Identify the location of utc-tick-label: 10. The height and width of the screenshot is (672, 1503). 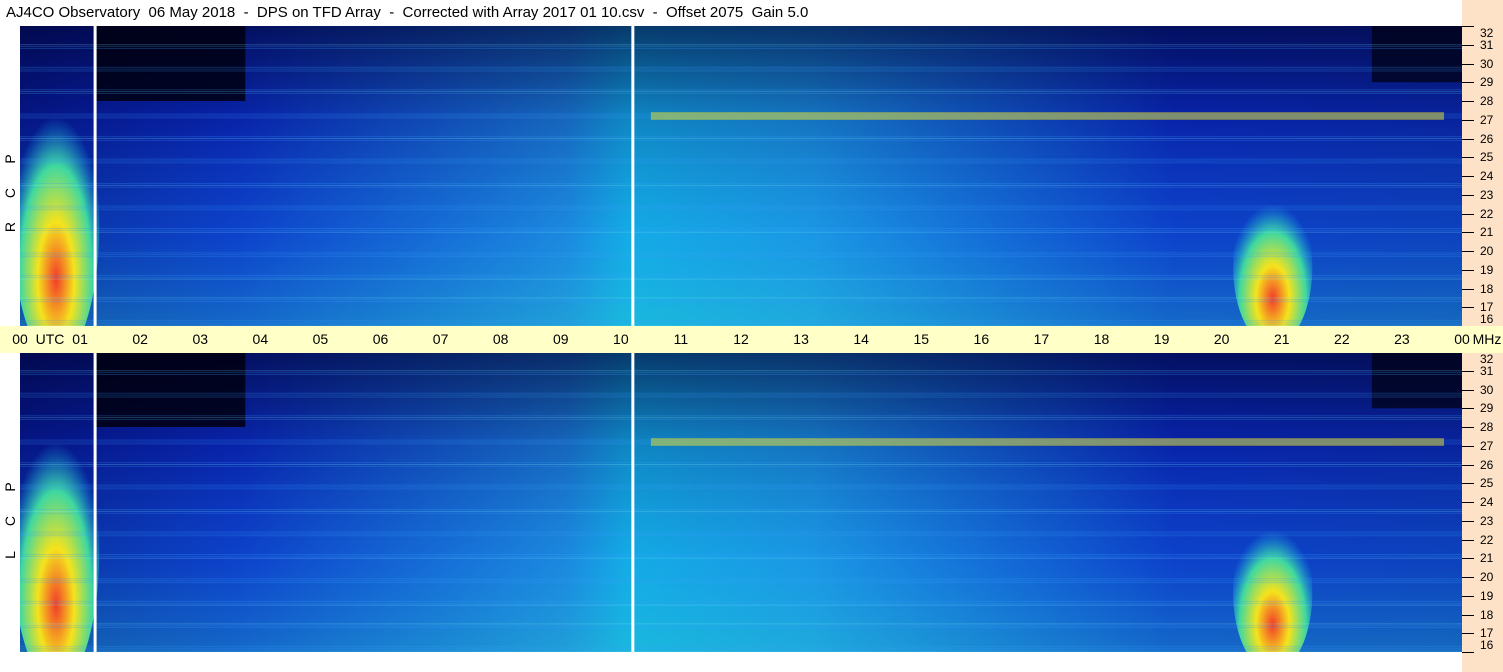
(621, 339).